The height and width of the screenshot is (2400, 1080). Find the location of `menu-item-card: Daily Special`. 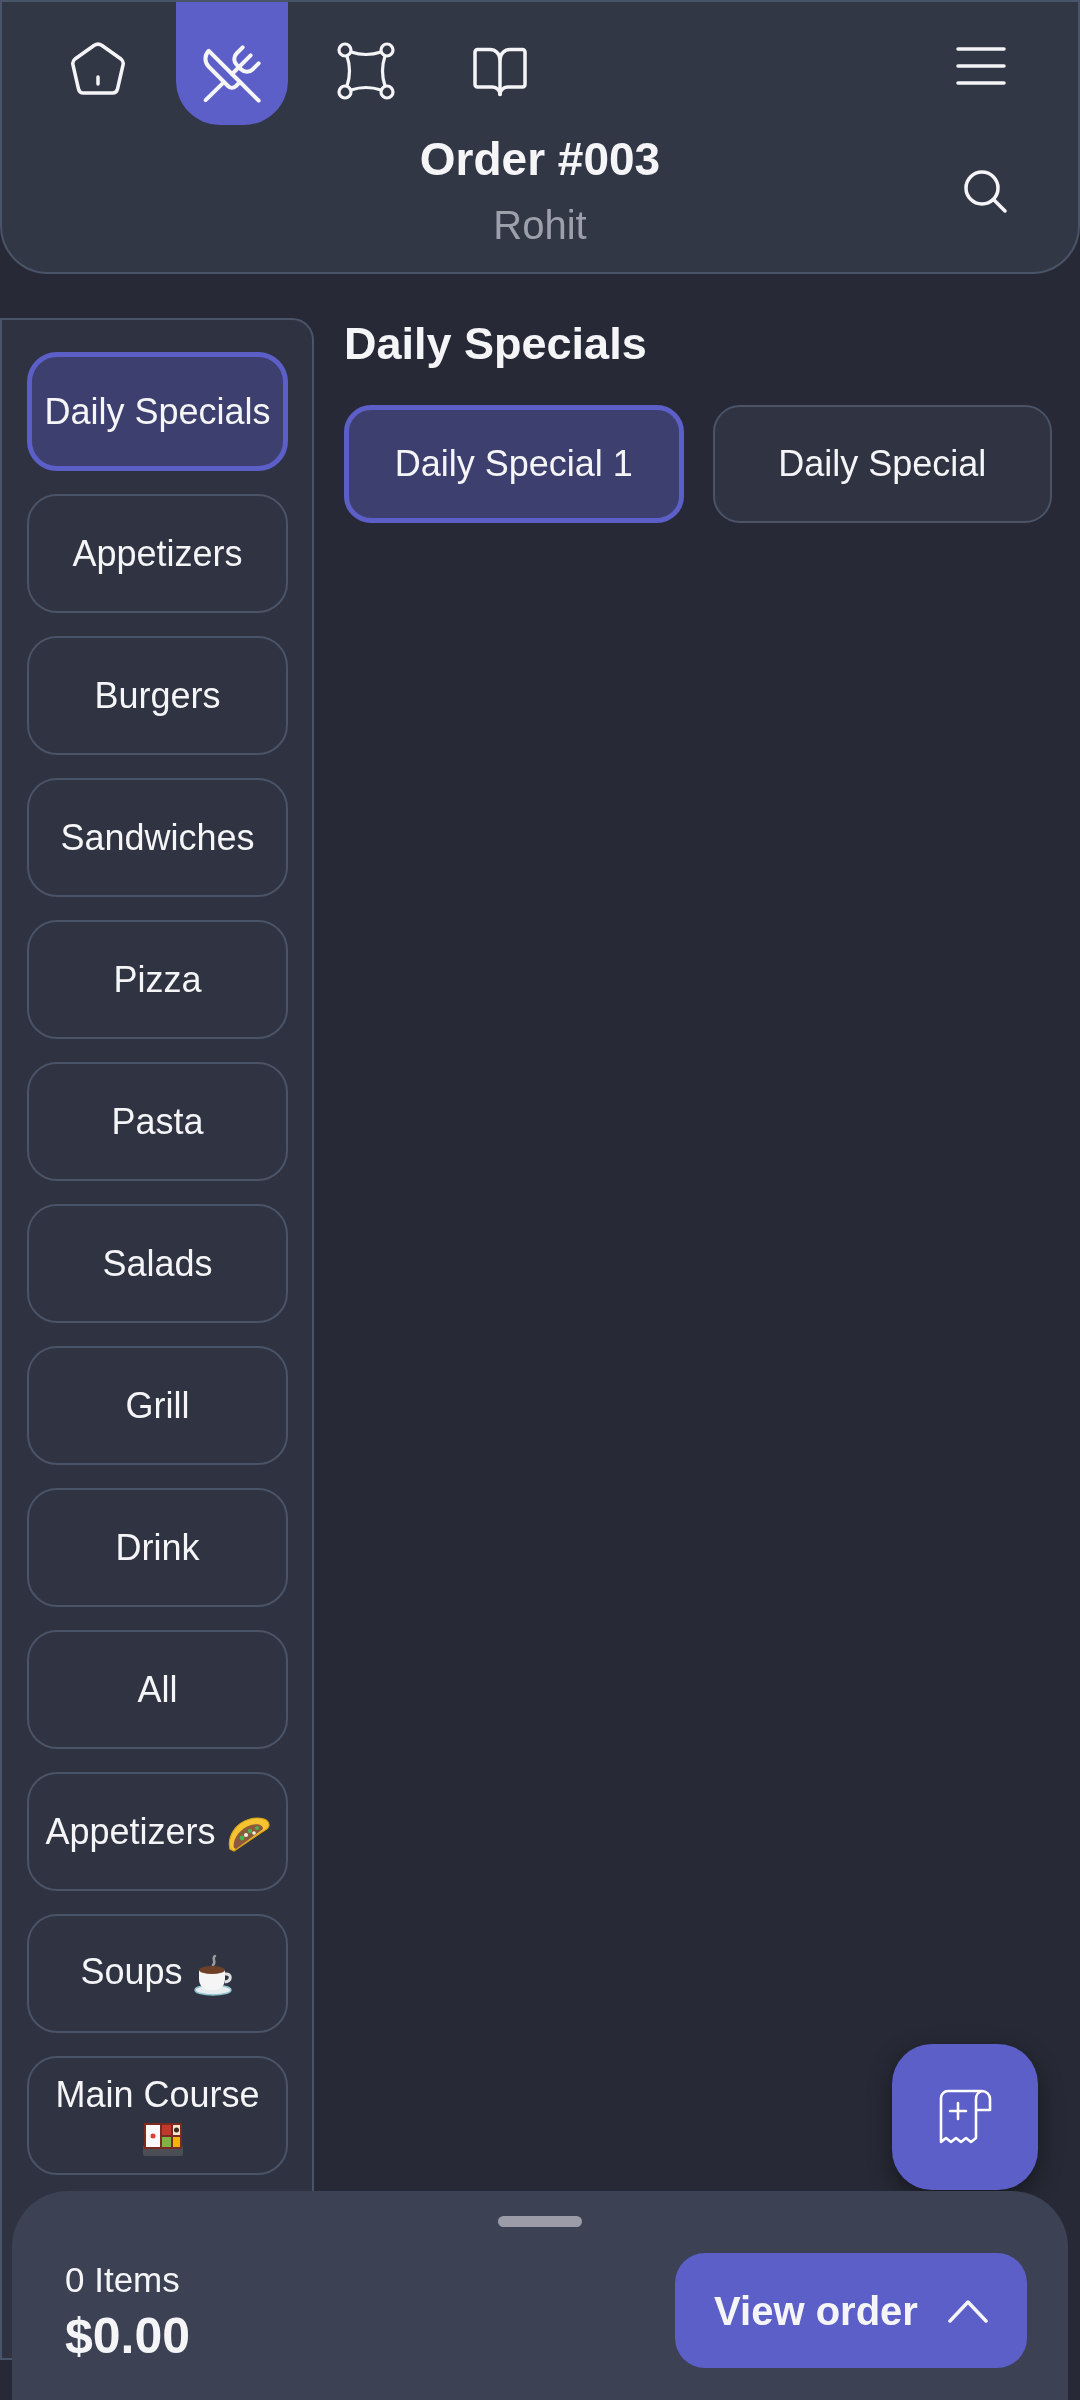

menu-item-card: Daily Special is located at coordinates (882, 464).